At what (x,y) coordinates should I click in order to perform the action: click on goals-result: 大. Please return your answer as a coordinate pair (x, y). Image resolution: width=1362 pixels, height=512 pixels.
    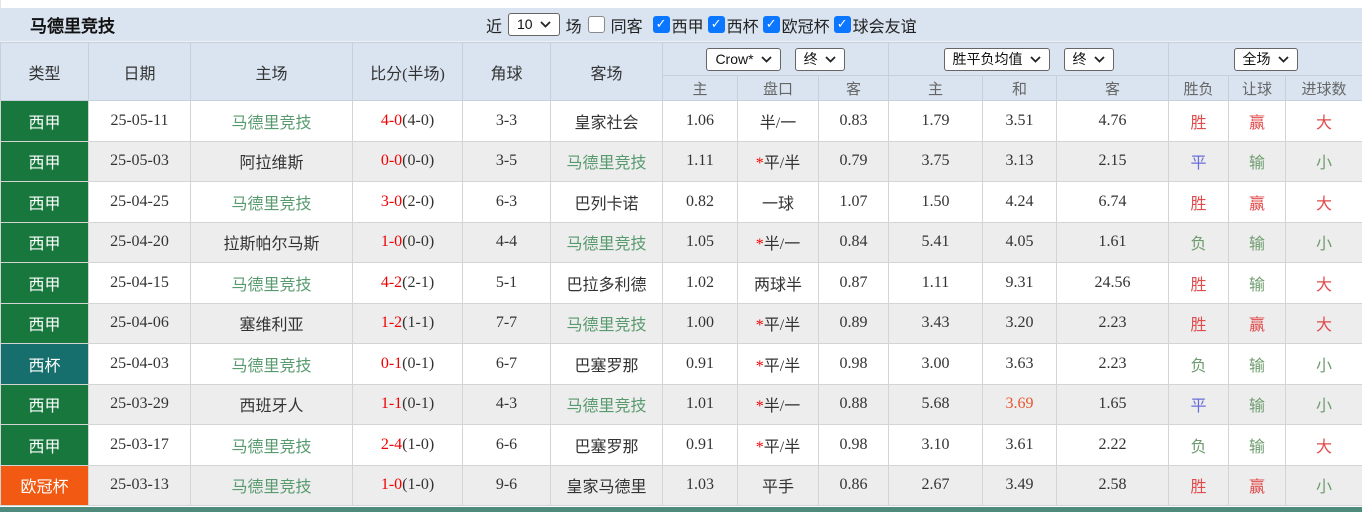
    Looking at the image, I should click on (1323, 202).